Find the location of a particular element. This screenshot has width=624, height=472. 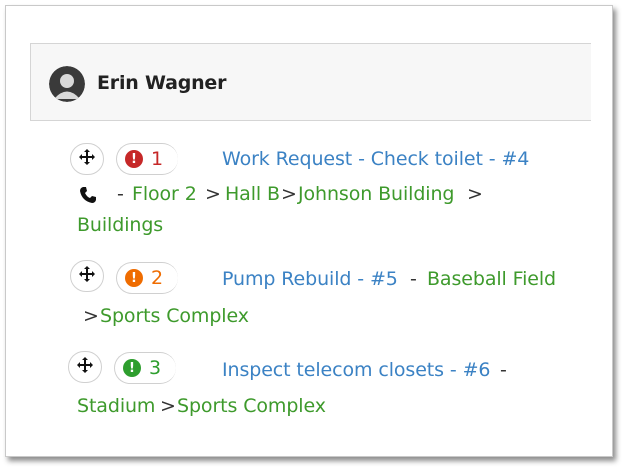

assignee-header: Erin Wagner is located at coordinates (310, 82).